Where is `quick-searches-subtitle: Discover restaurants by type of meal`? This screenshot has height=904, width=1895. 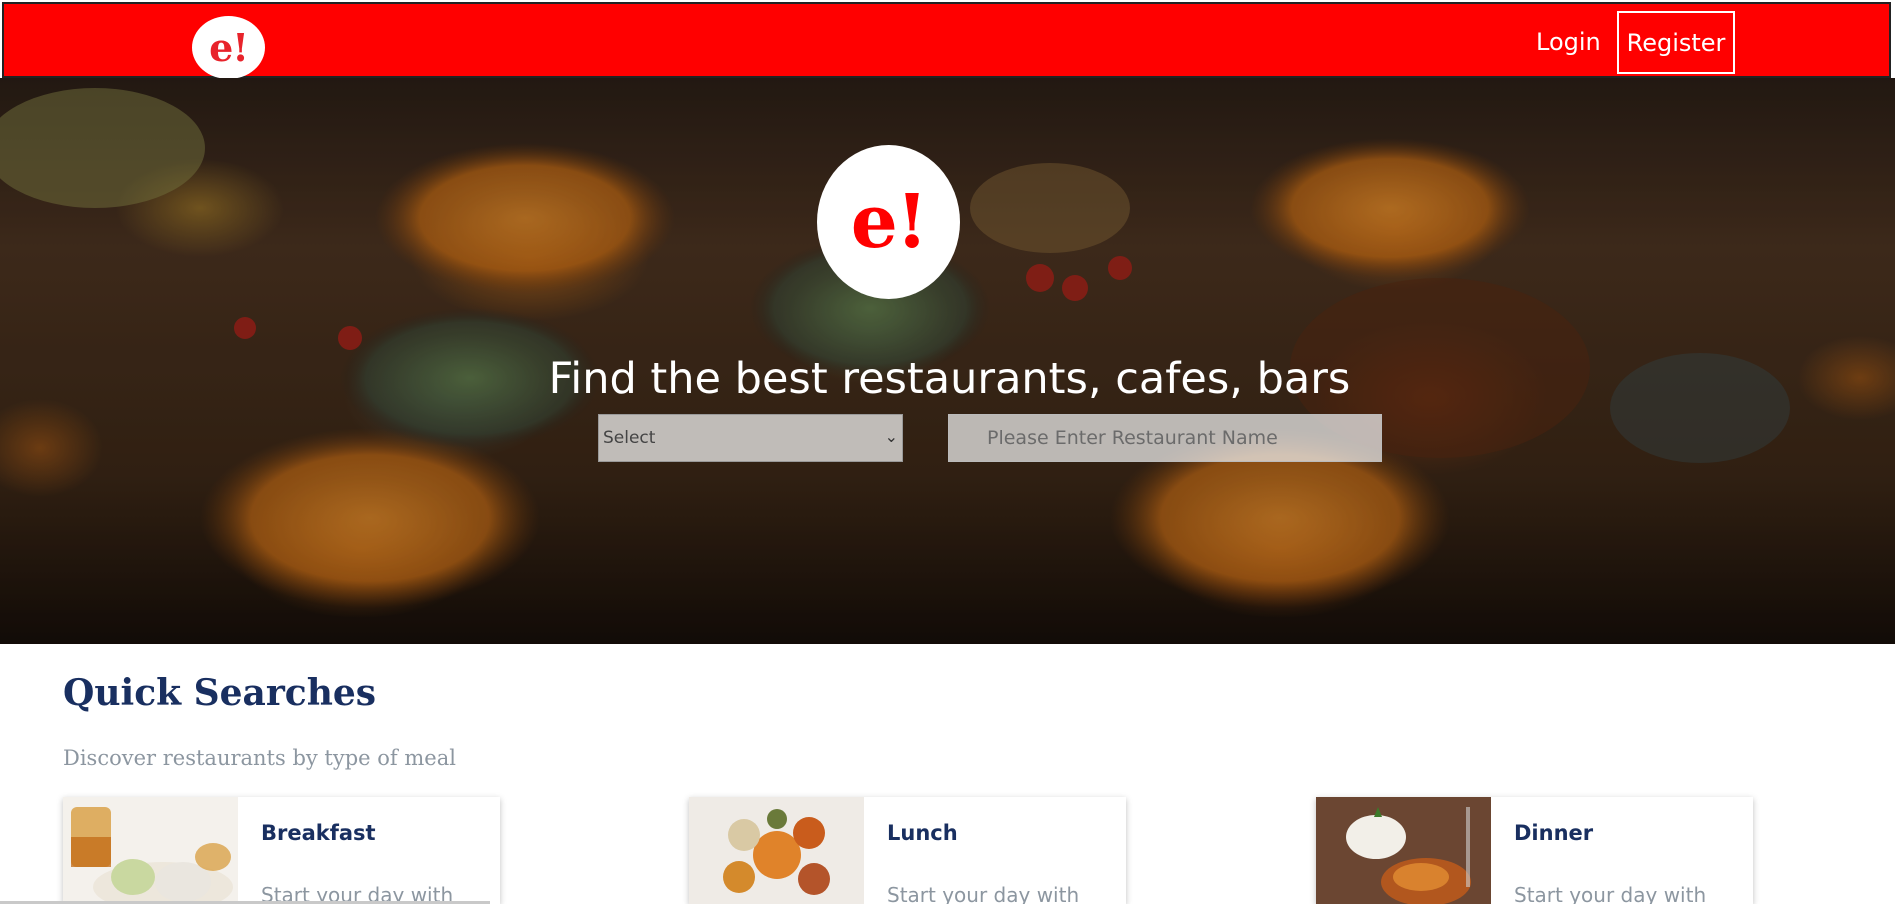 quick-searches-subtitle: Discover restaurants by type of meal is located at coordinates (259, 758).